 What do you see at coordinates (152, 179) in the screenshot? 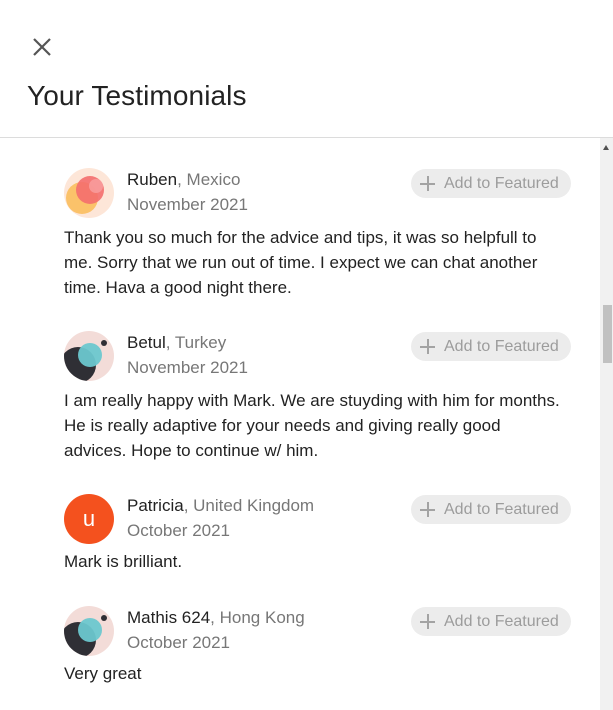
I see `author-name: Ruben` at bounding box center [152, 179].